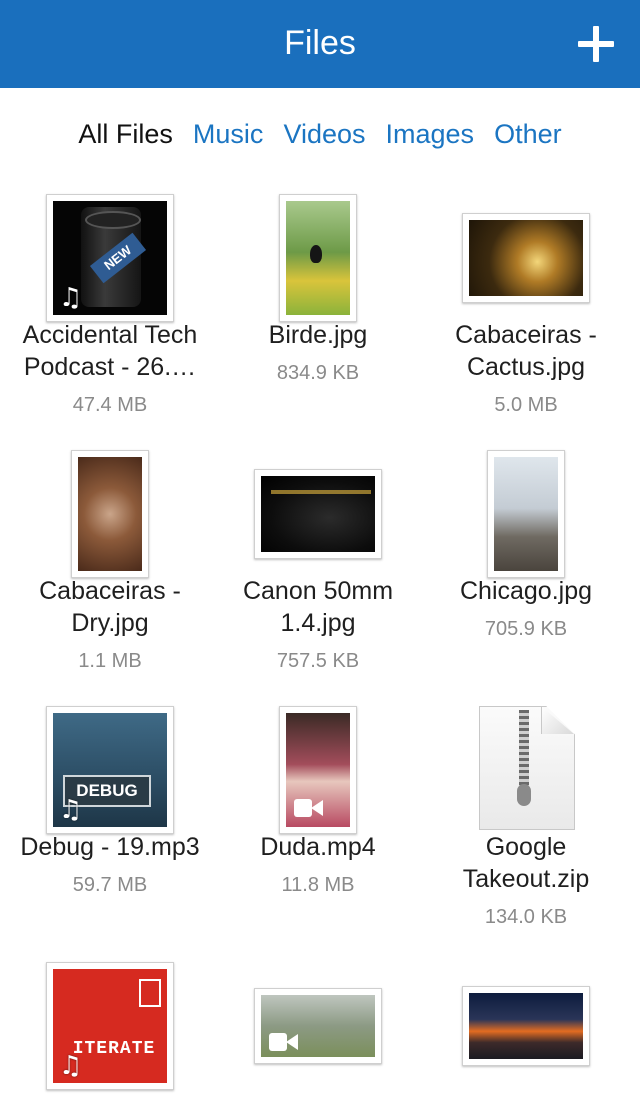  What do you see at coordinates (527, 768) in the screenshot?
I see `zip-file-icon` at bounding box center [527, 768].